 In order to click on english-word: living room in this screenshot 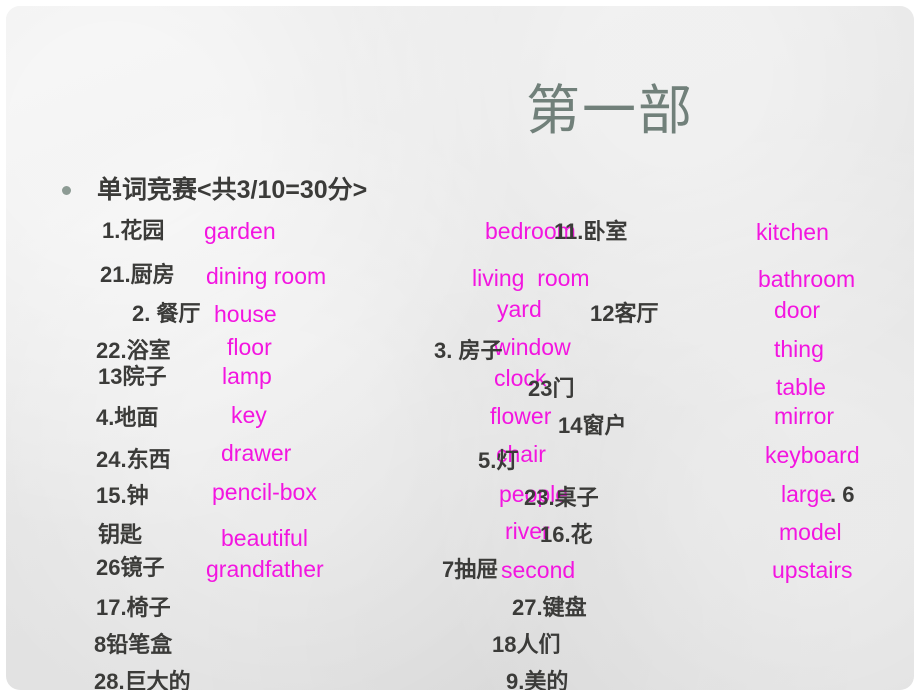, I will do `click(531, 278)`.